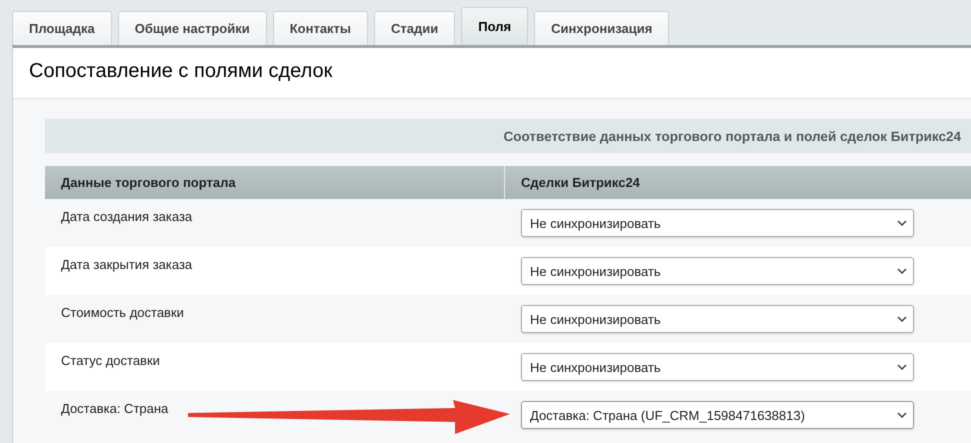  What do you see at coordinates (126, 216) in the screenshot?
I see `field-label: Дата создания заказа` at bounding box center [126, 216].